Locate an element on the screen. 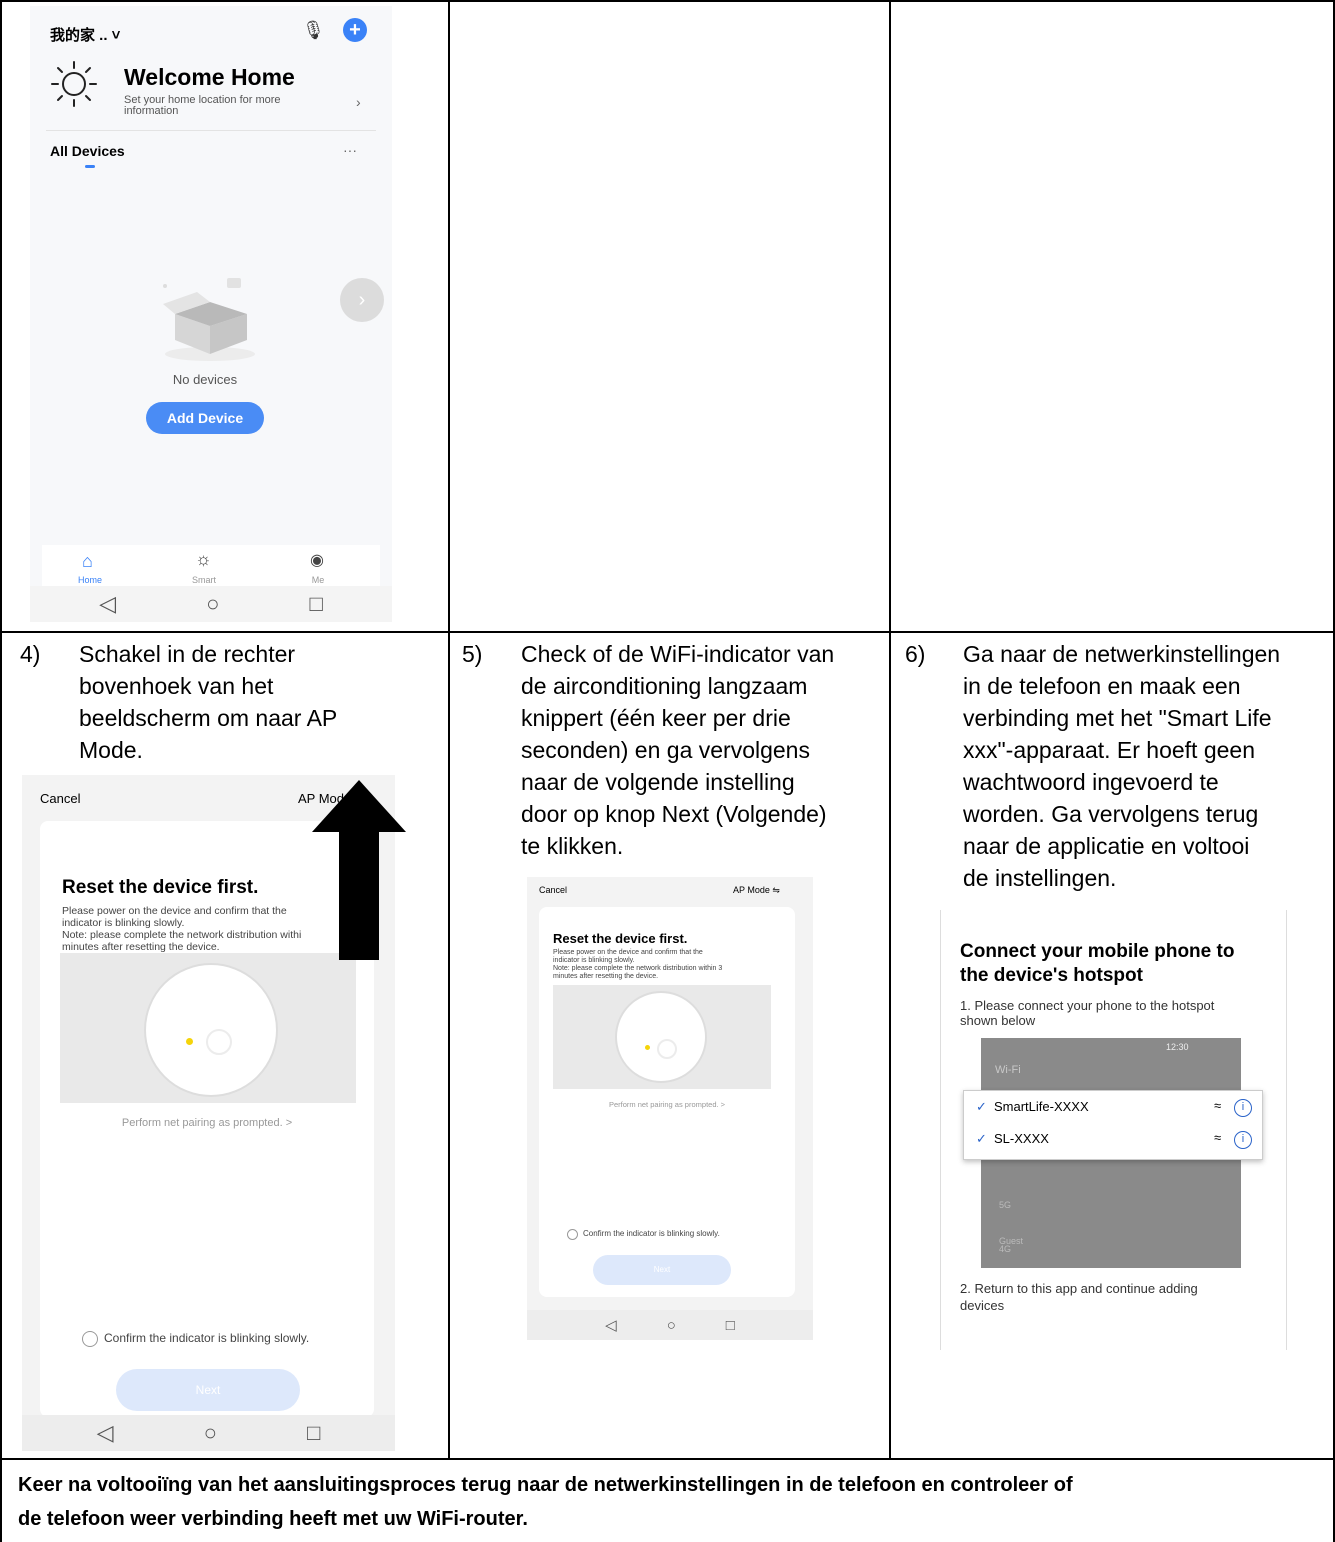 This screenshot has width=1335, height=1542. tab-home-label: Home is located at coordinates (90, 580).